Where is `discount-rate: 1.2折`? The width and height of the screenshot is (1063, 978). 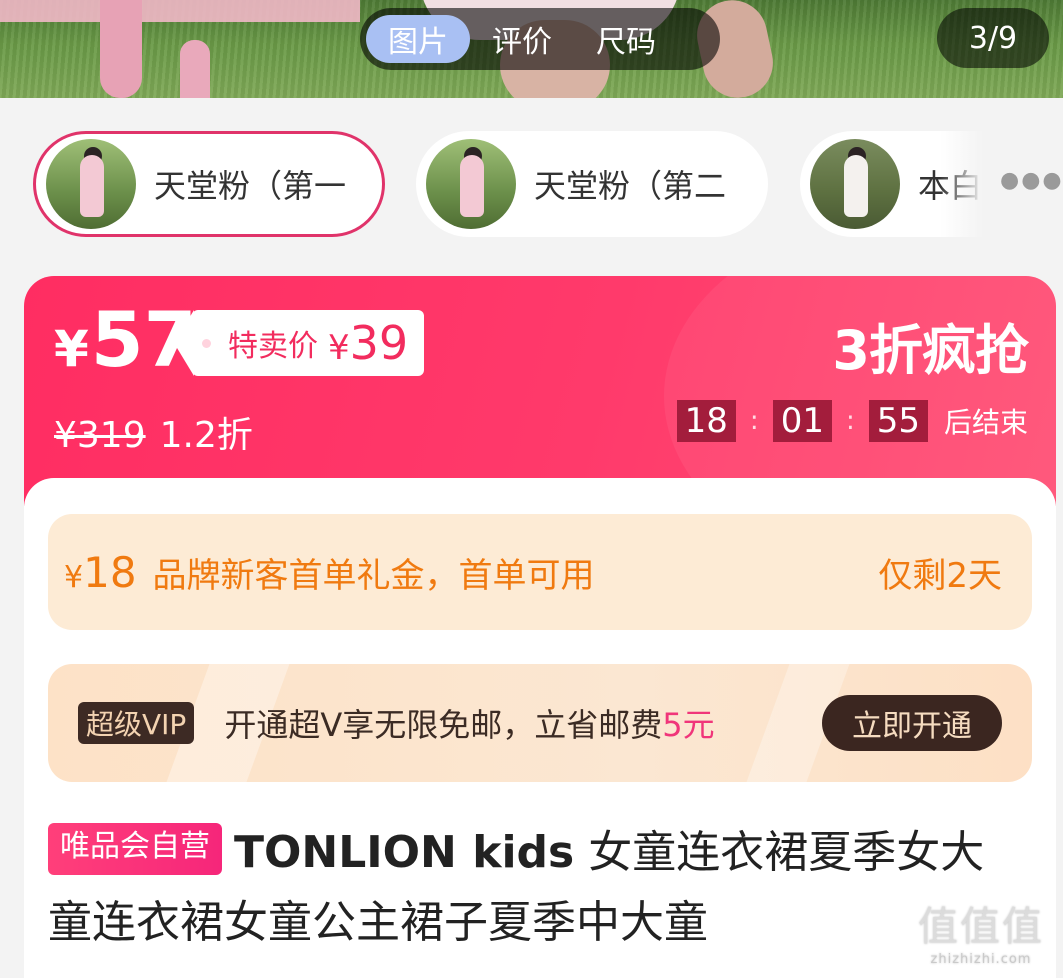
discount-rate: 1.2折 is located at coordinates (206, 435).